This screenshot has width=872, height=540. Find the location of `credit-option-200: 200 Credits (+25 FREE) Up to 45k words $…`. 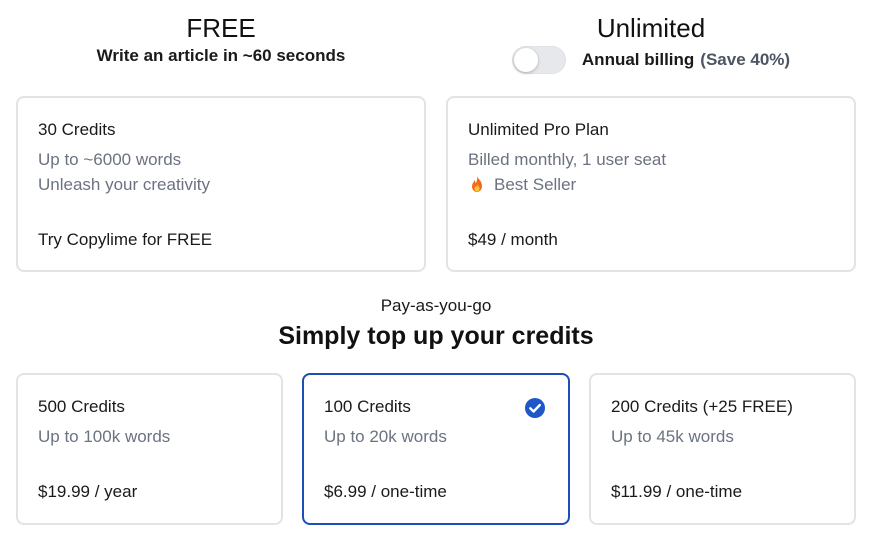

credit-option-200: 200 Credits (+25 FREE) Up to 45k words $… is located at coordinates (722, 449).